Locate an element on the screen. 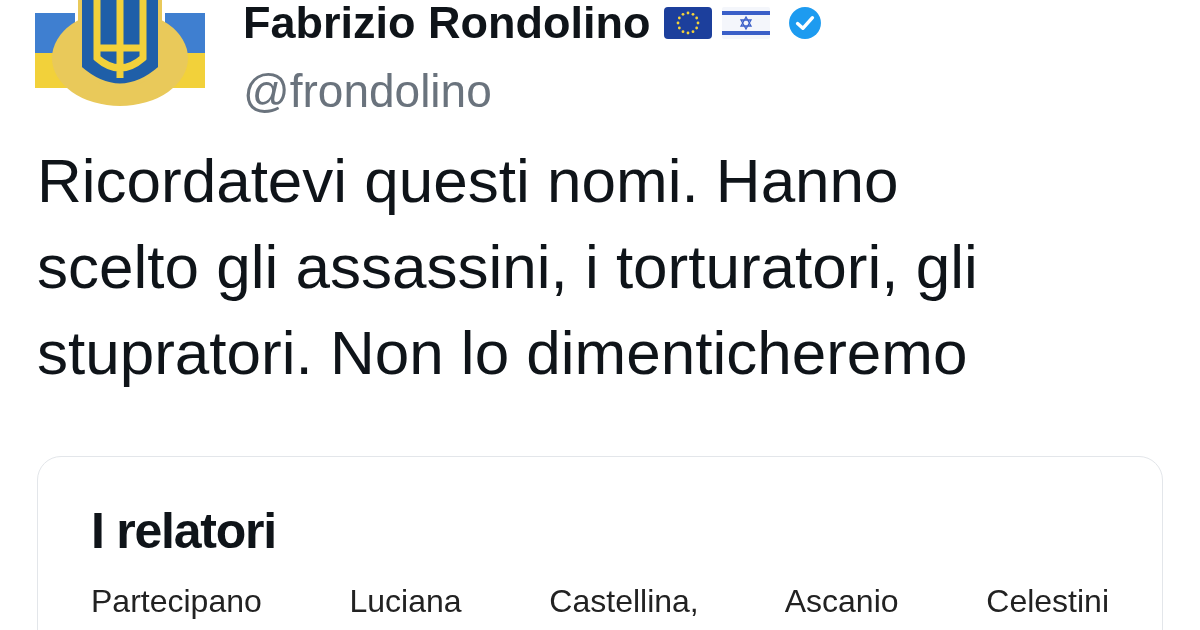 This screenshot has width=1200, height=630. author-handle: @frondolino is located at coordinates (533, 91).